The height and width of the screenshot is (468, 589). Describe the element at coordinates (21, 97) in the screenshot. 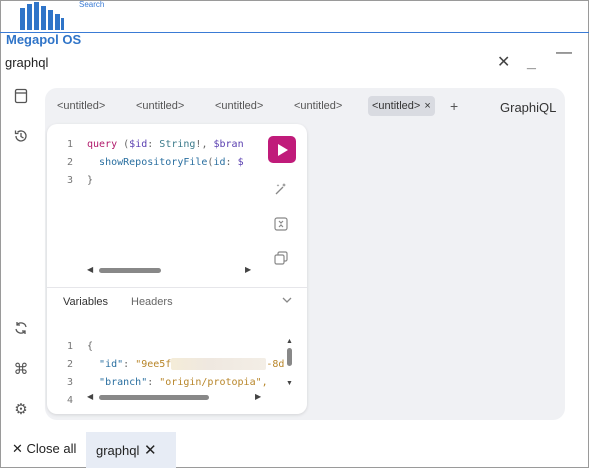

I see `book-icon` at that location.